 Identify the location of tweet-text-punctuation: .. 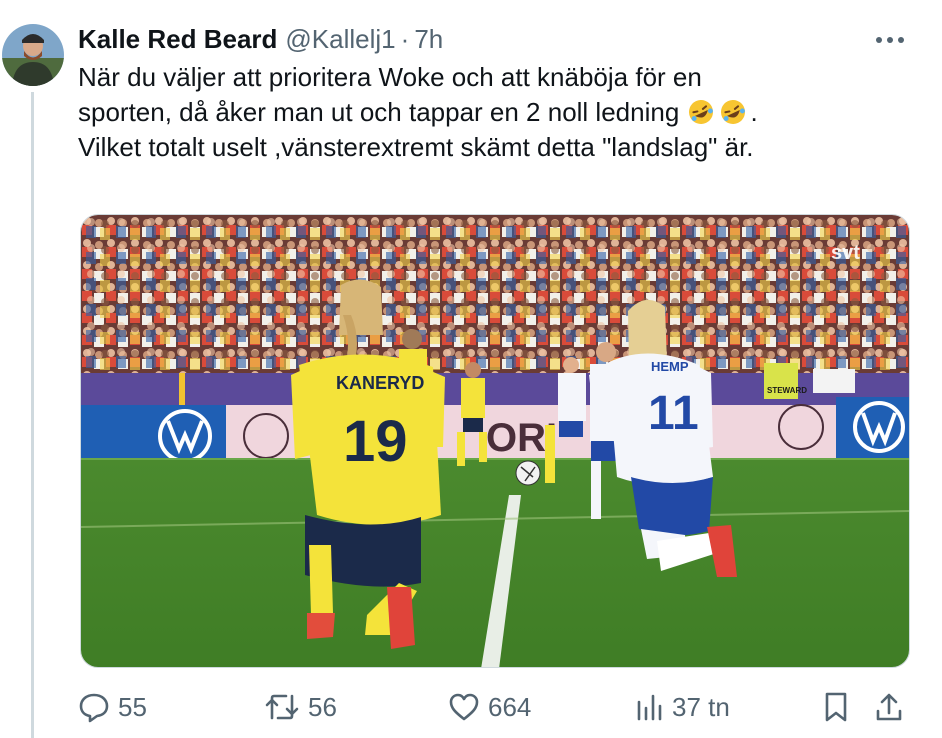
(754, 112).